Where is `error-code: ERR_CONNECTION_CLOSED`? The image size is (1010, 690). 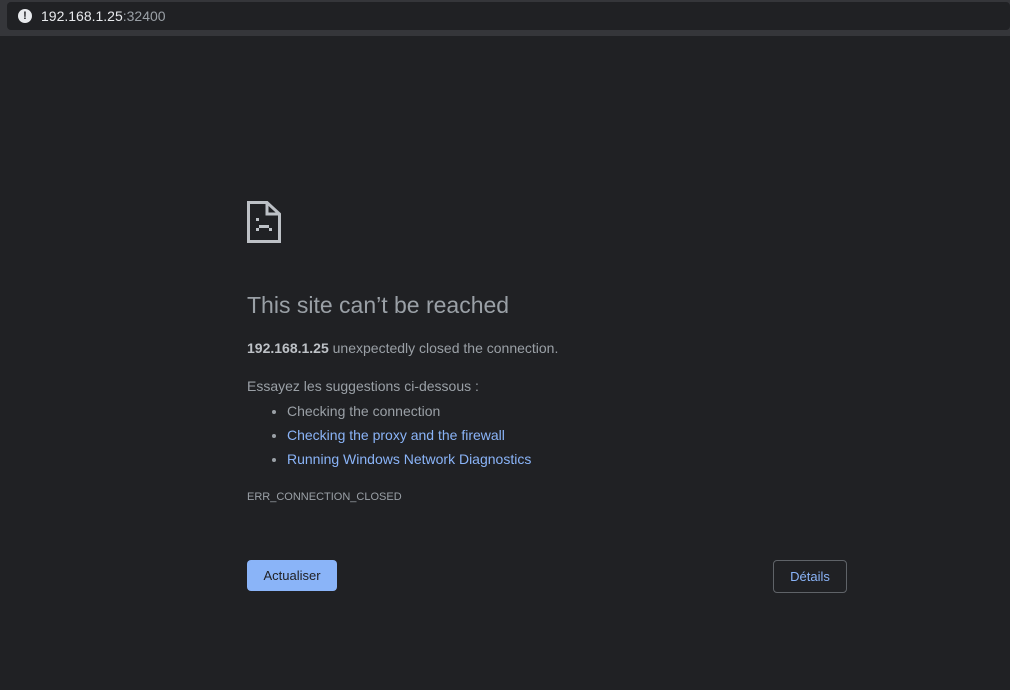 error-code: ERR_CONNECTION_CLOSED is located at coordinates (324, 497).